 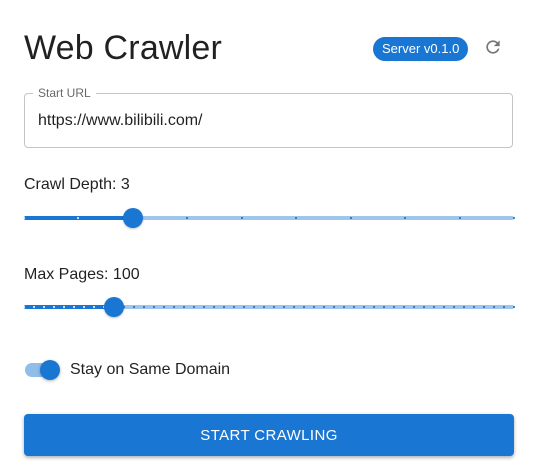 I want to click on start-url-field: Start URL, so click(x=268, y=117).